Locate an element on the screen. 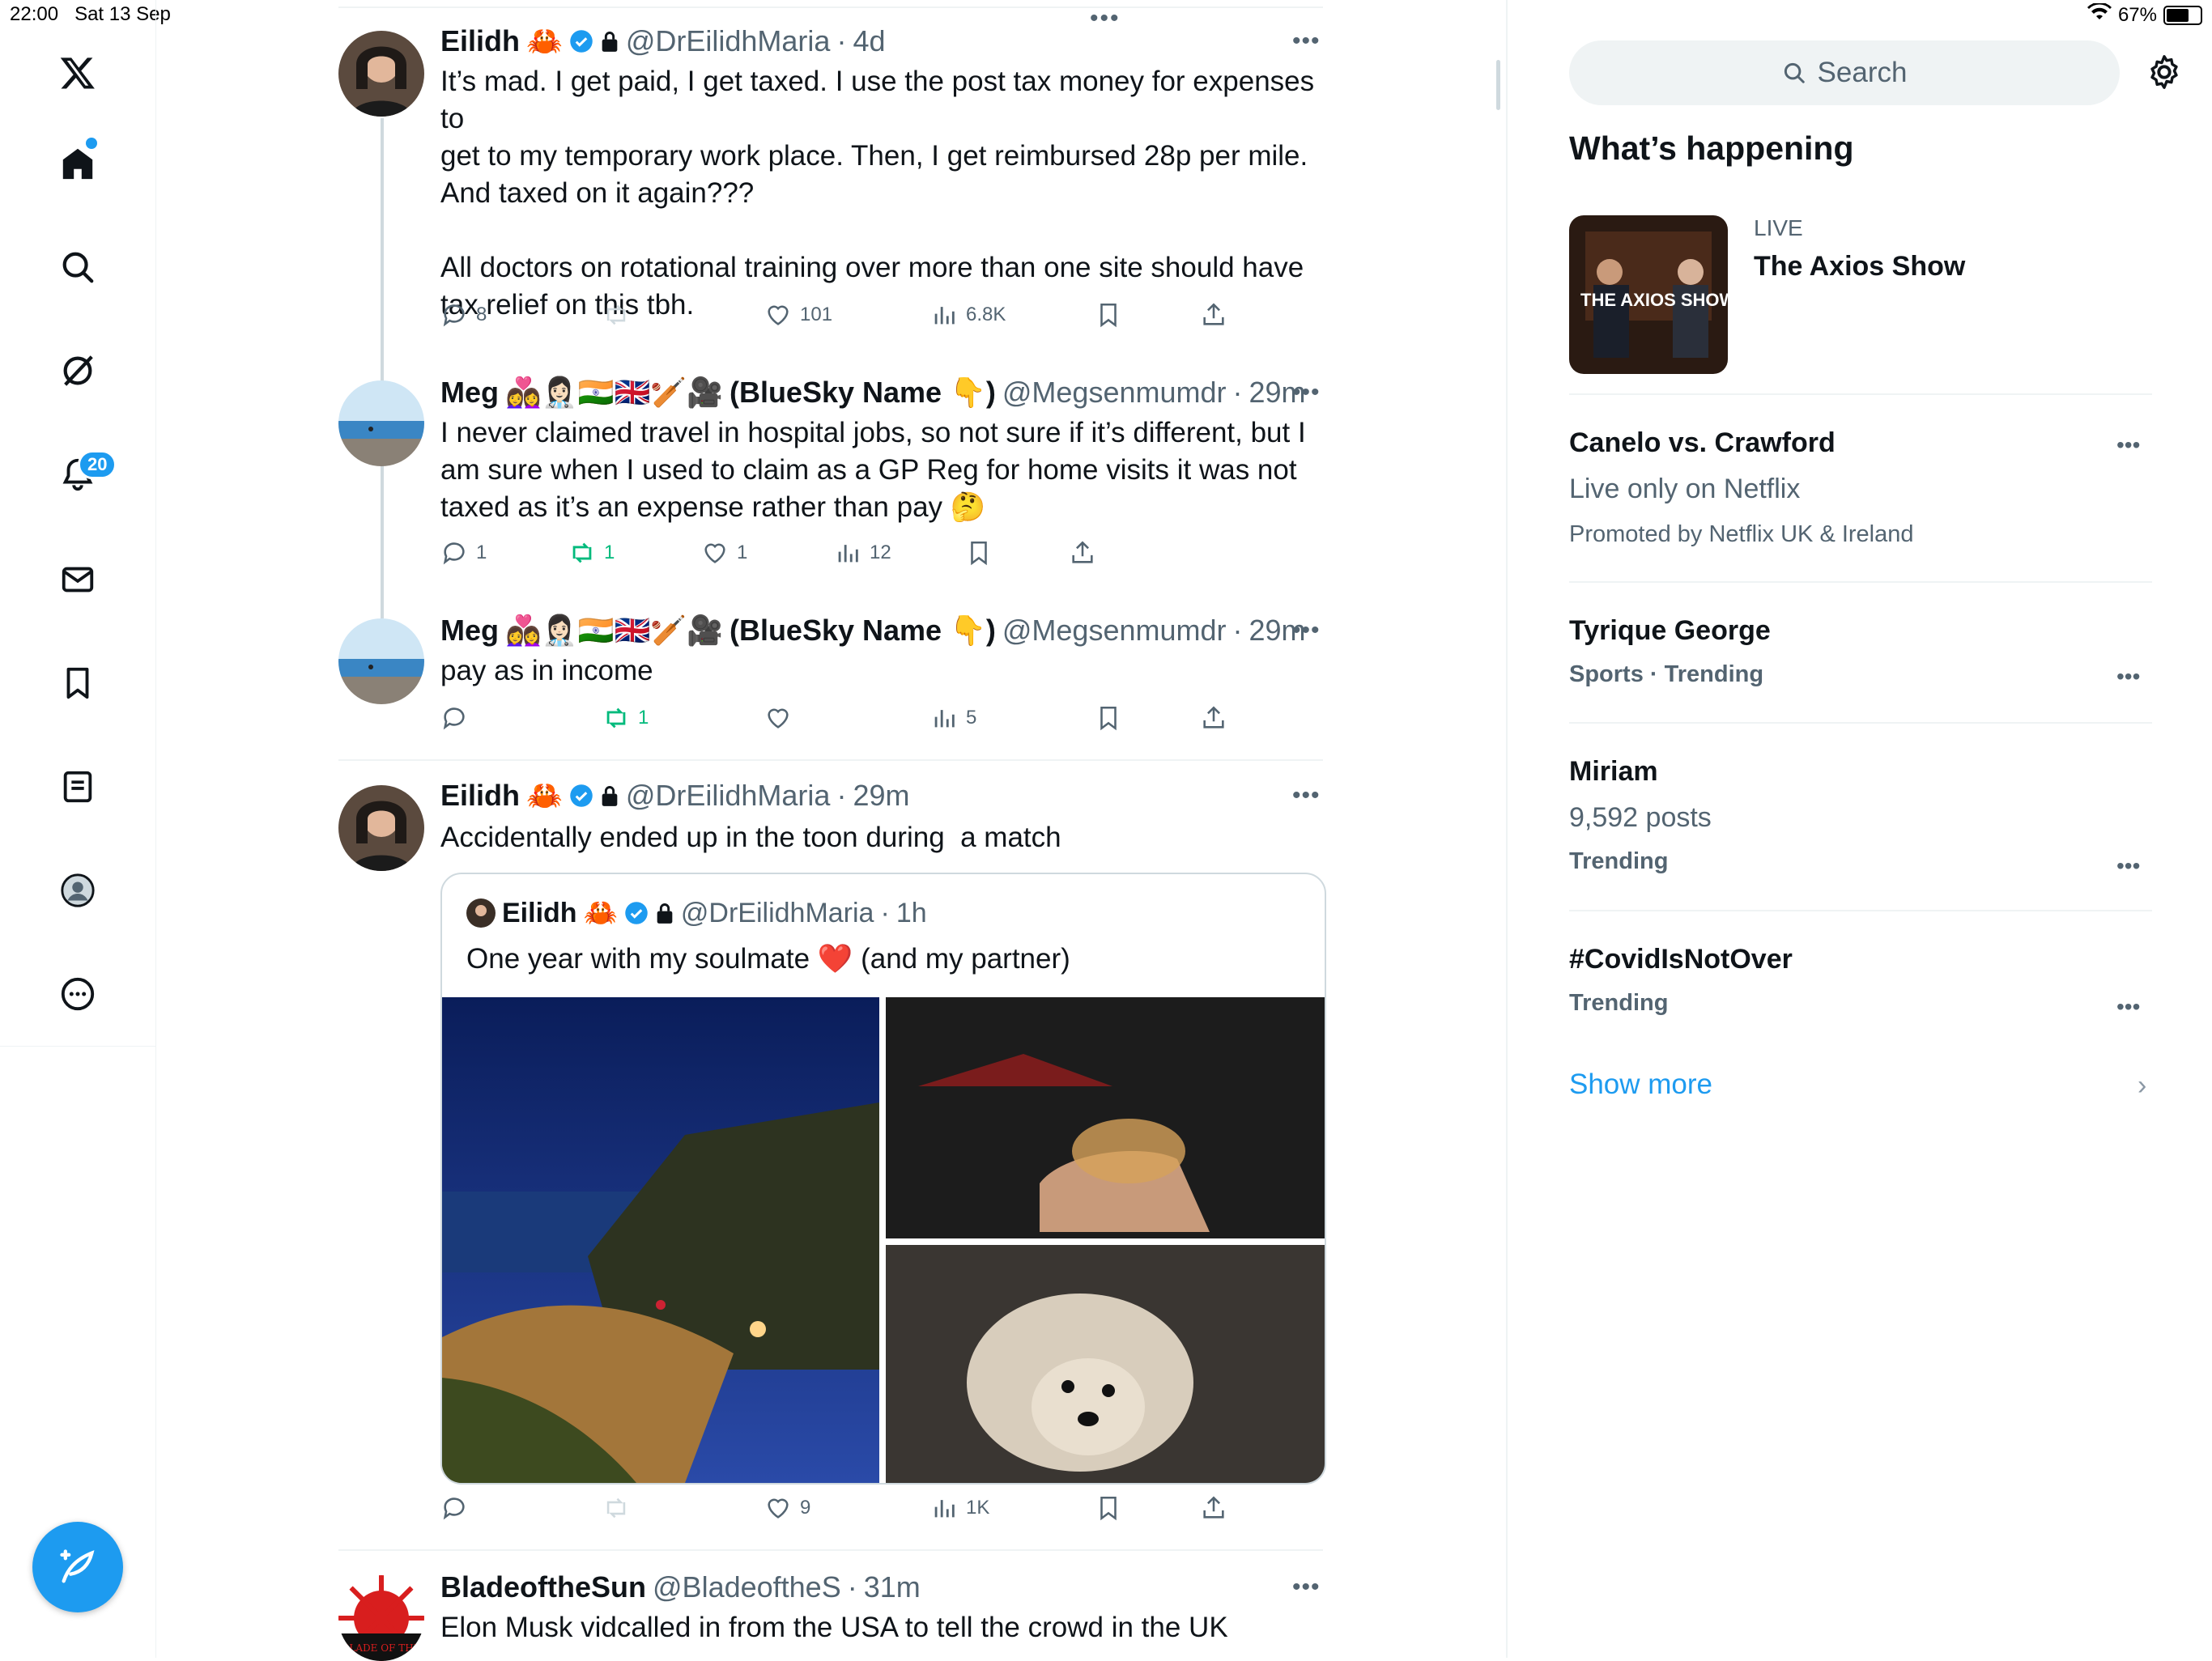  like-button: 1 is located at coordinates (724, 553).